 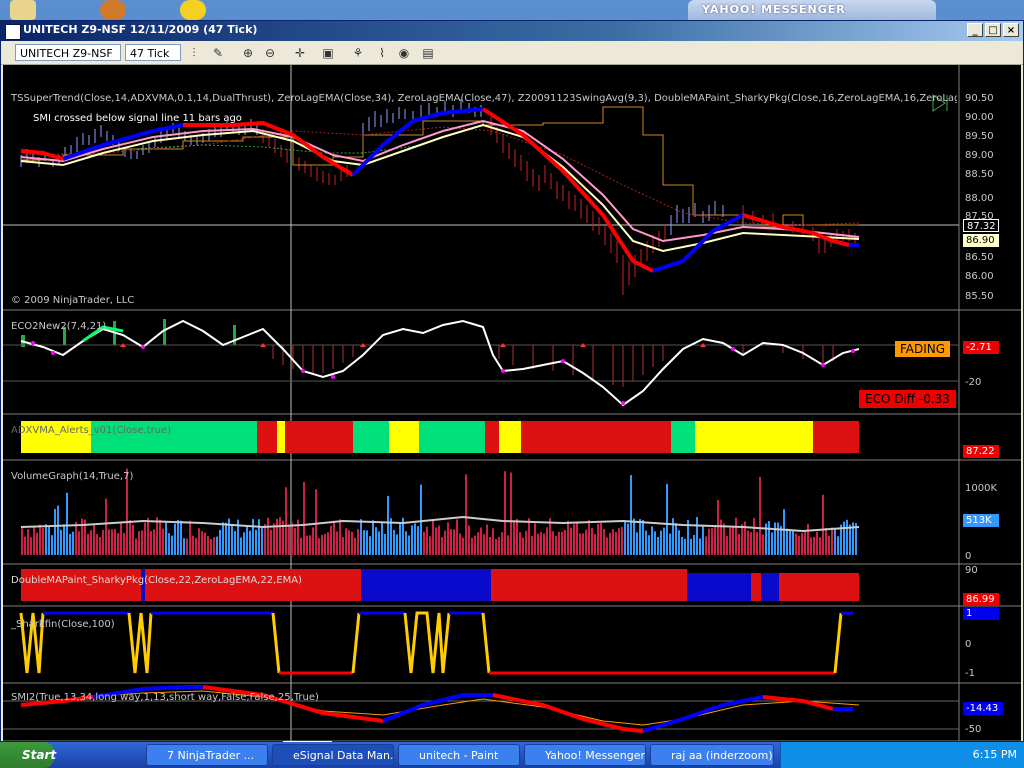 I want to click on price-tick: 86.50, so click(x=979, y=257).